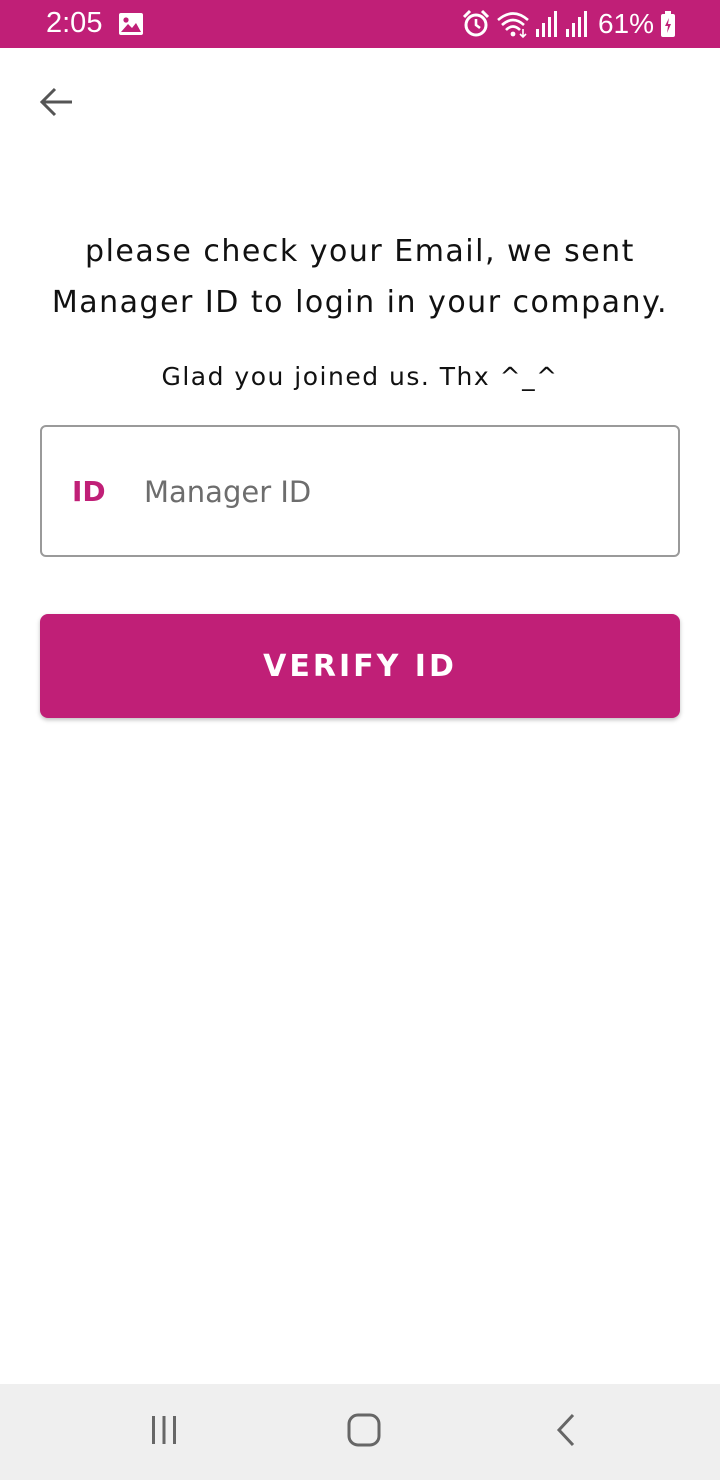  Describe the element at coordinates (668, 24) in the screenshot. I see `battery-charging-icon` at that location.